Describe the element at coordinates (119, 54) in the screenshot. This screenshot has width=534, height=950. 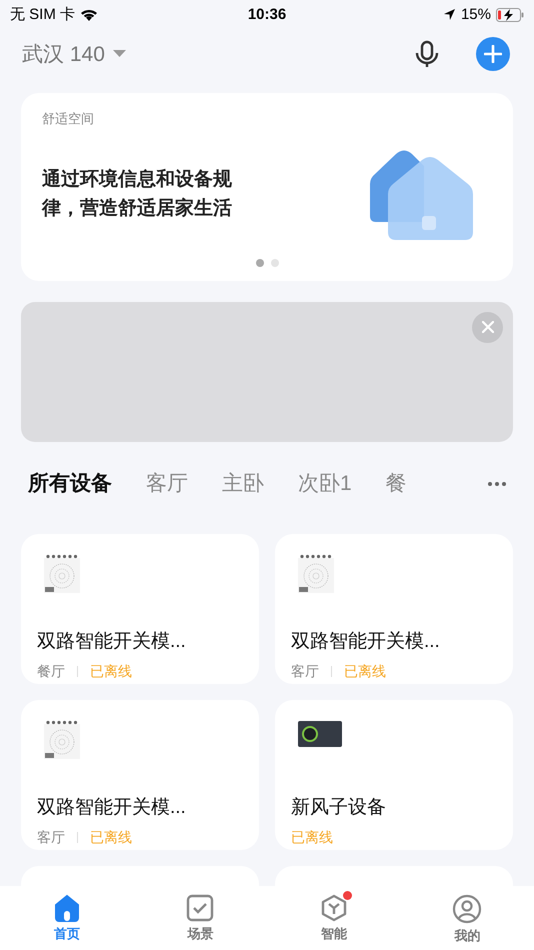
I see `dropdown-icon` at that location.